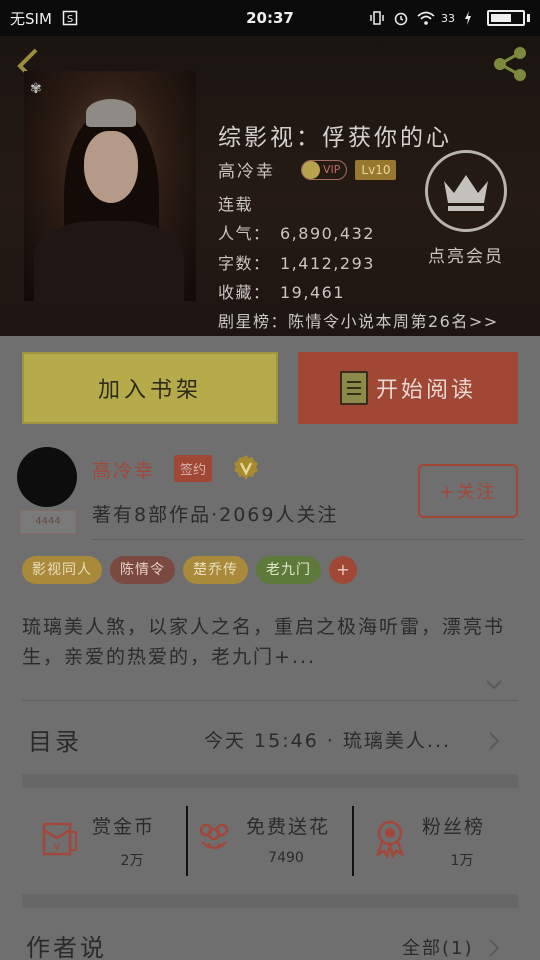 The width and height of the screenshot is (540, 960). I want to click on signed-badge: 签约, so click(193, 468).